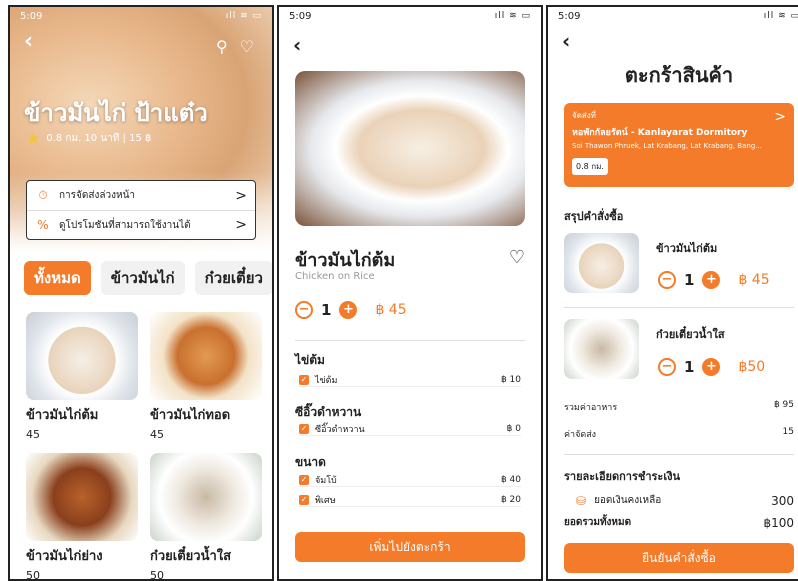 This screenshot has width=798, height=581. What do you see at coordinates (191, 556) in the screenshot?
I see `menu-item-name: ก๋วยเตี๋ยวน้ำใส` at bounding box center [191, 556].